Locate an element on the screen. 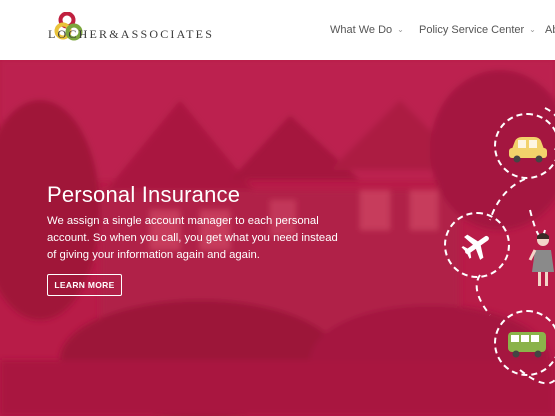  car-icon-circle is located at coordinates (524, 146).